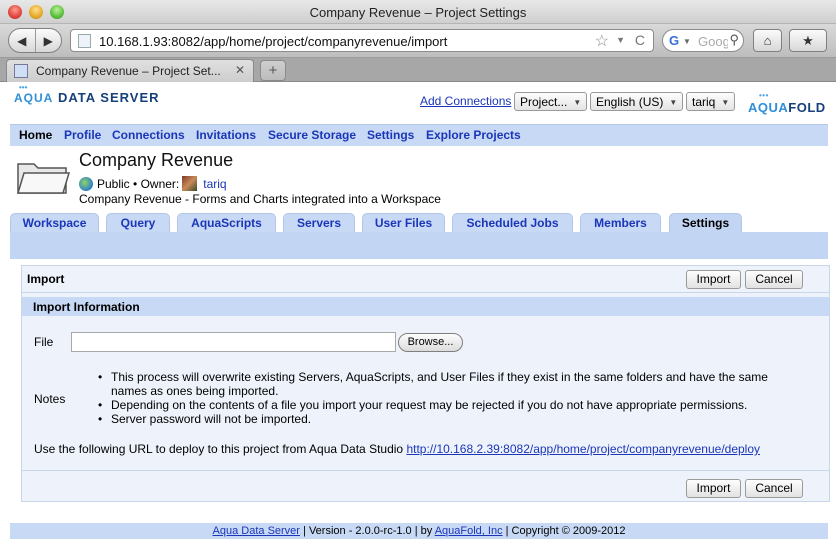  I want to click on project-select: Project... ▼, so click(551, 101).